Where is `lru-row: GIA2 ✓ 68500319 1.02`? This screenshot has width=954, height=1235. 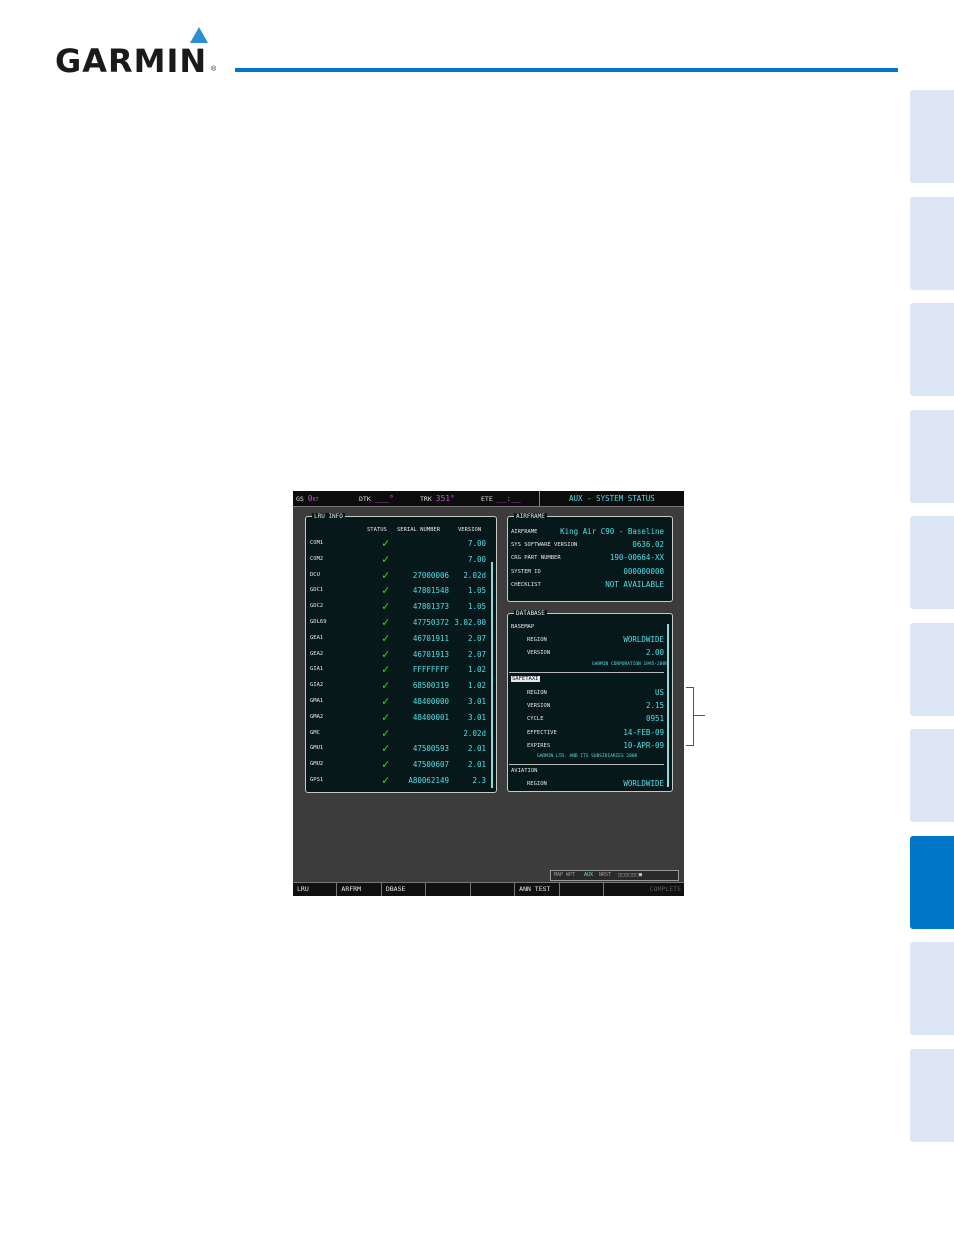 lru-row: GIA2 ✓ 68500319 1.02 is located at coordinates (400, 685).